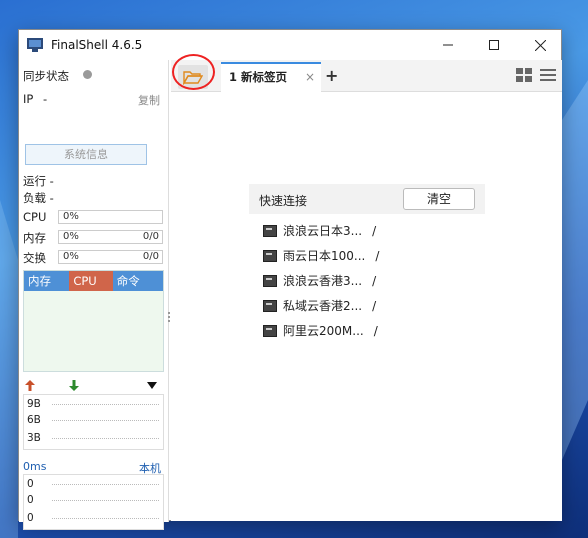 The image size is (588, 538). I want to click on maximize-button, so click(494, 45).